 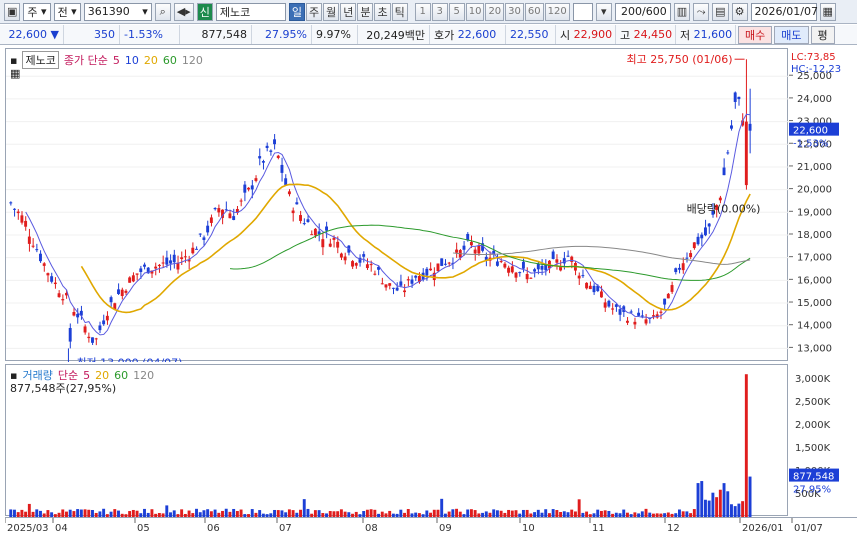 What do you see at coordinates (37, 11) in the screenshot?
I see `market-select: 주 ▾` at bounding box center [37, 11].